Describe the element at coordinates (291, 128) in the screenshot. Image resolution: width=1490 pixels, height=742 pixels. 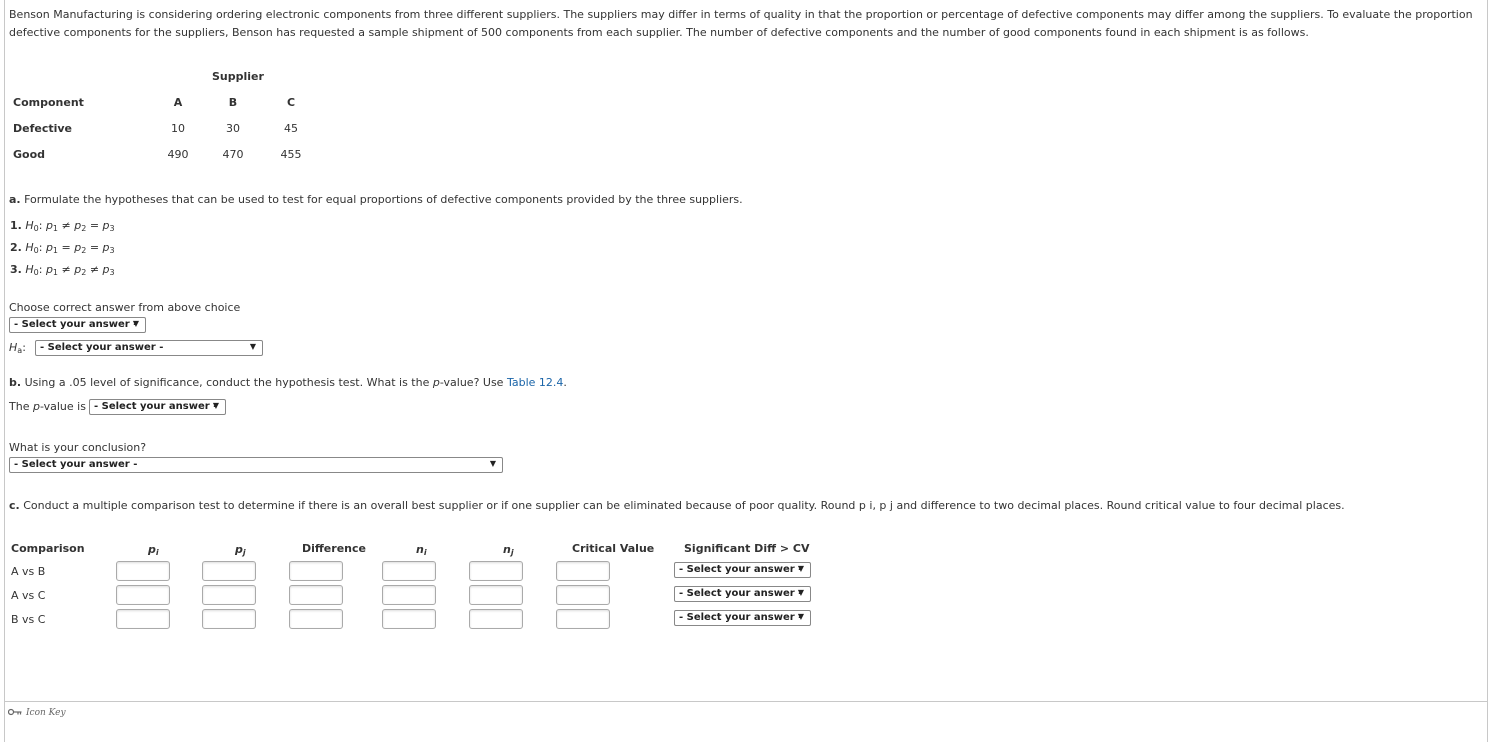
I see `defective-c: 45` at that location.